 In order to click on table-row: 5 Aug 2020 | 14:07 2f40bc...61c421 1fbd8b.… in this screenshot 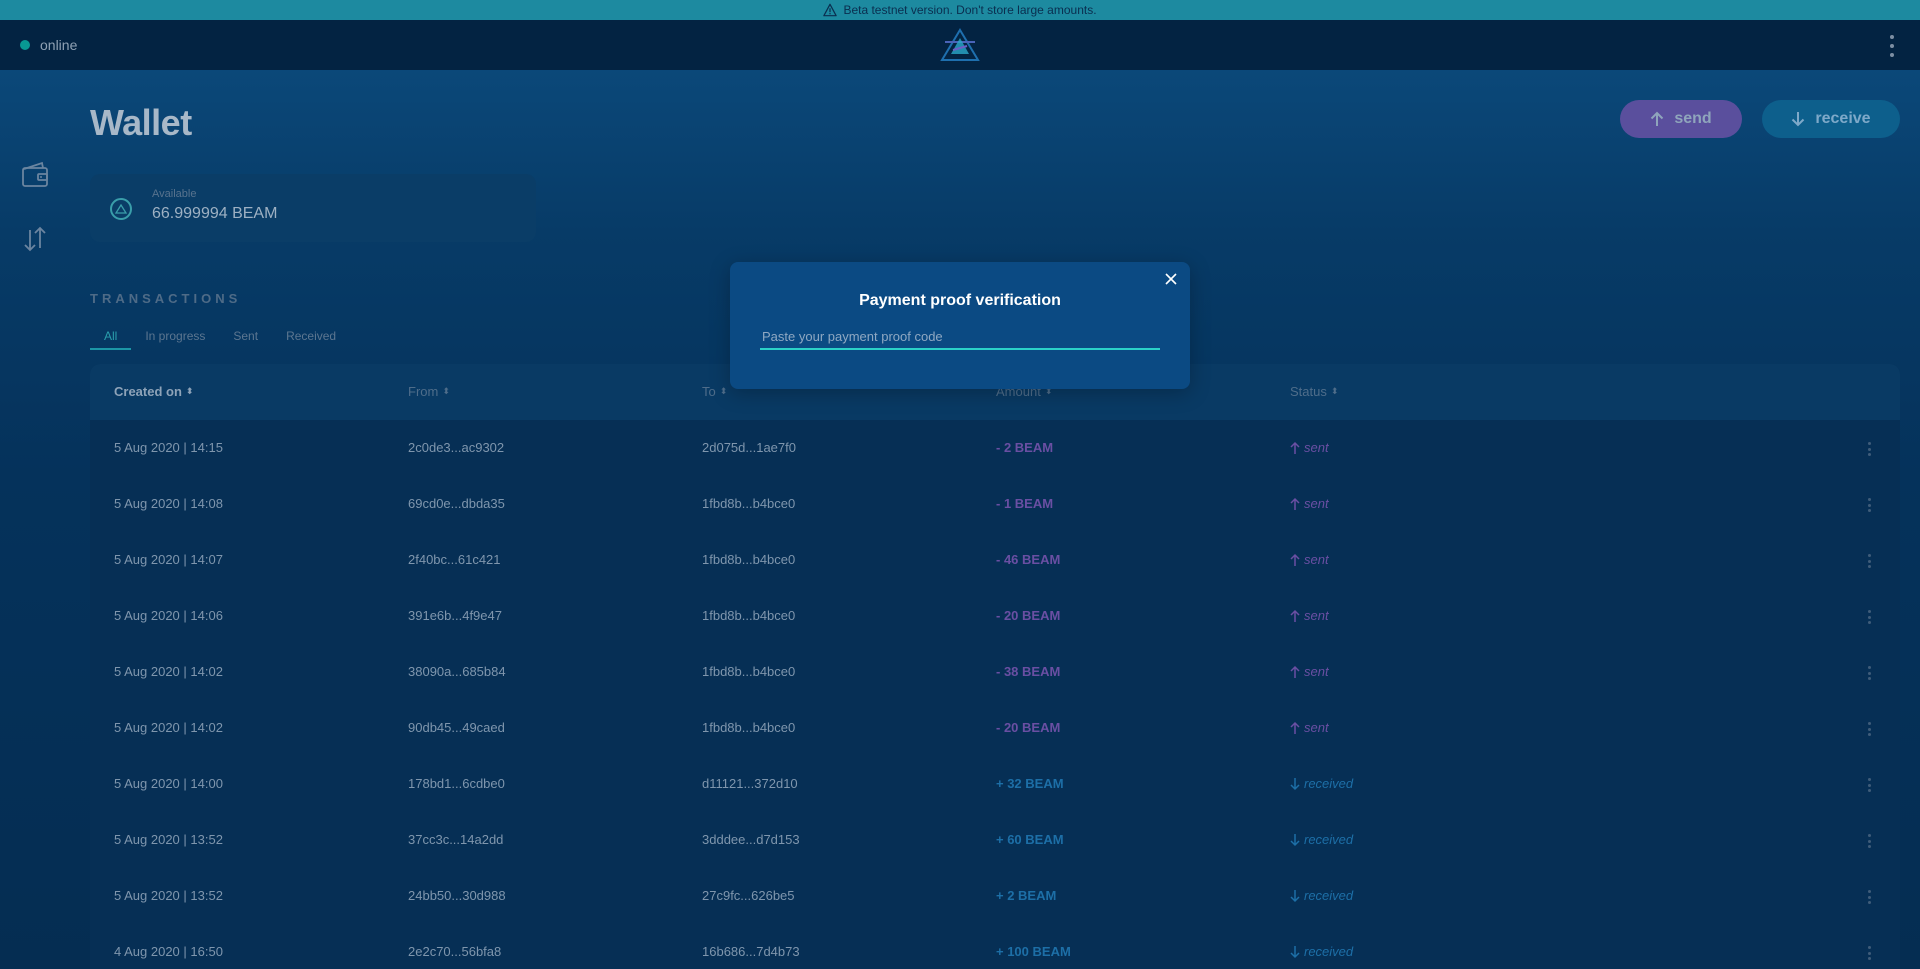, I will do `click(995, 560)`.